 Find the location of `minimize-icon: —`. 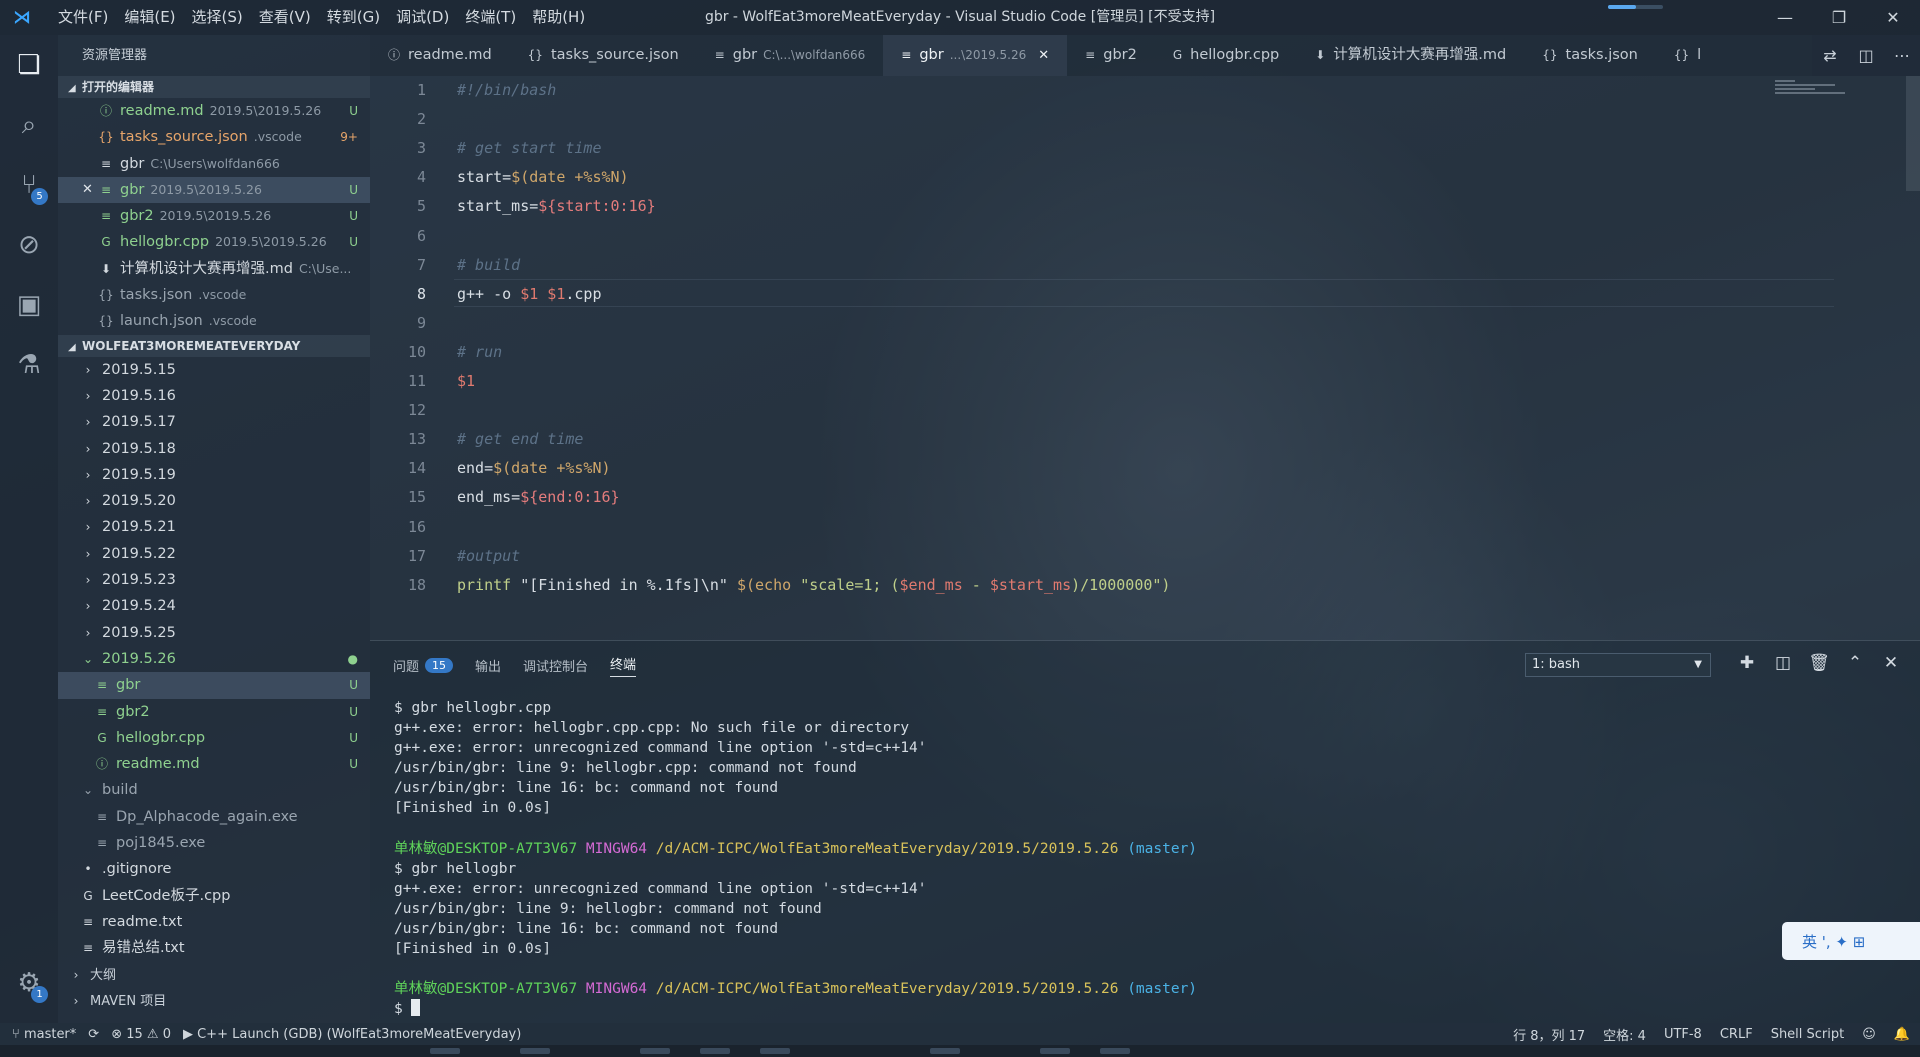

minimize-icon: — is located at coordinates (1785, 17).